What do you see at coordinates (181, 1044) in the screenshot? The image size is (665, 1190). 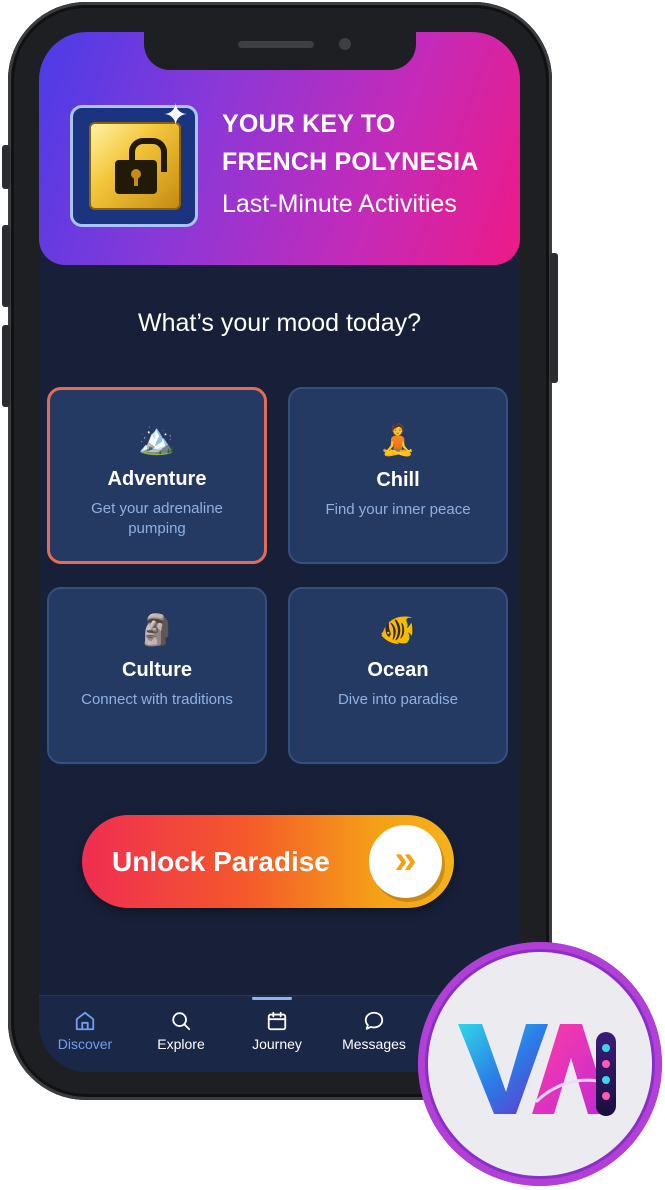 I see `tab-label: Explore` at bounding box center [181, 1044].